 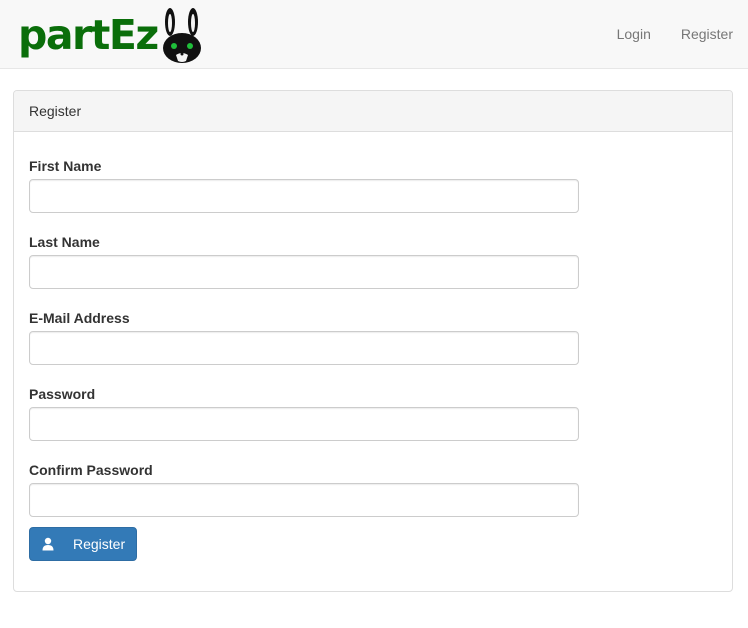 I want to click on confirm-password-label: Confirm Password, so click(x=91, y=470).